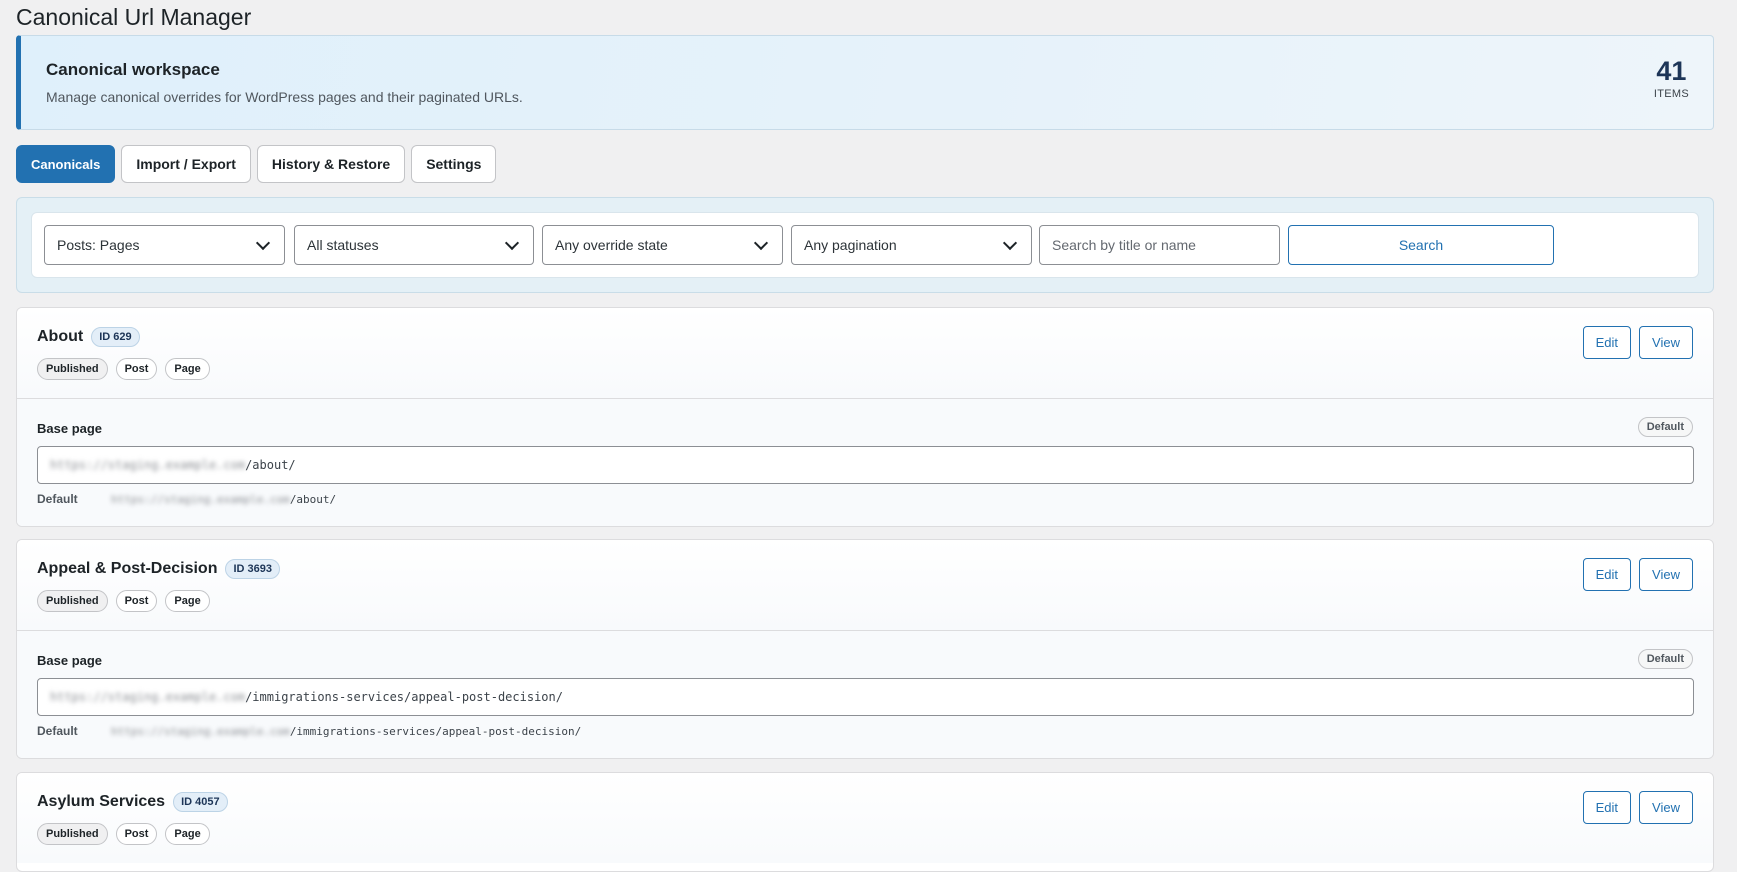 The image size is (1737, 872). Describe the element at coordinates (454, 164) in the screenshot. I see `tab-settings: Settings` at that location.